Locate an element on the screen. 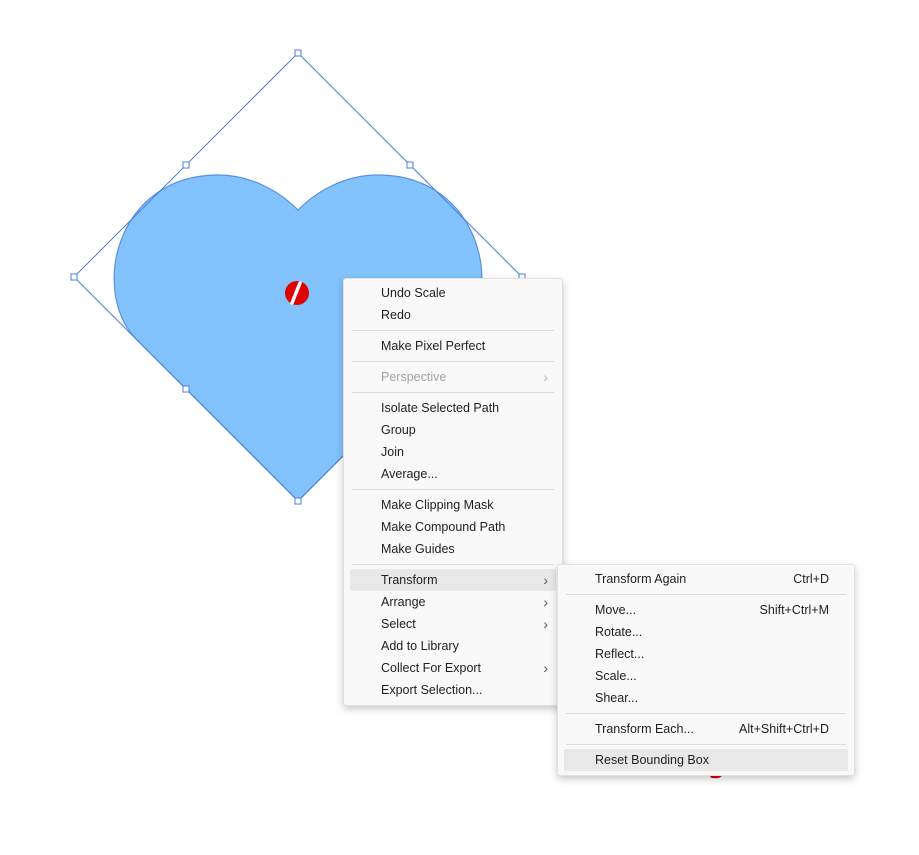  menu-item-undo-scale: Undo Scale is located at coordinates (453, 293).